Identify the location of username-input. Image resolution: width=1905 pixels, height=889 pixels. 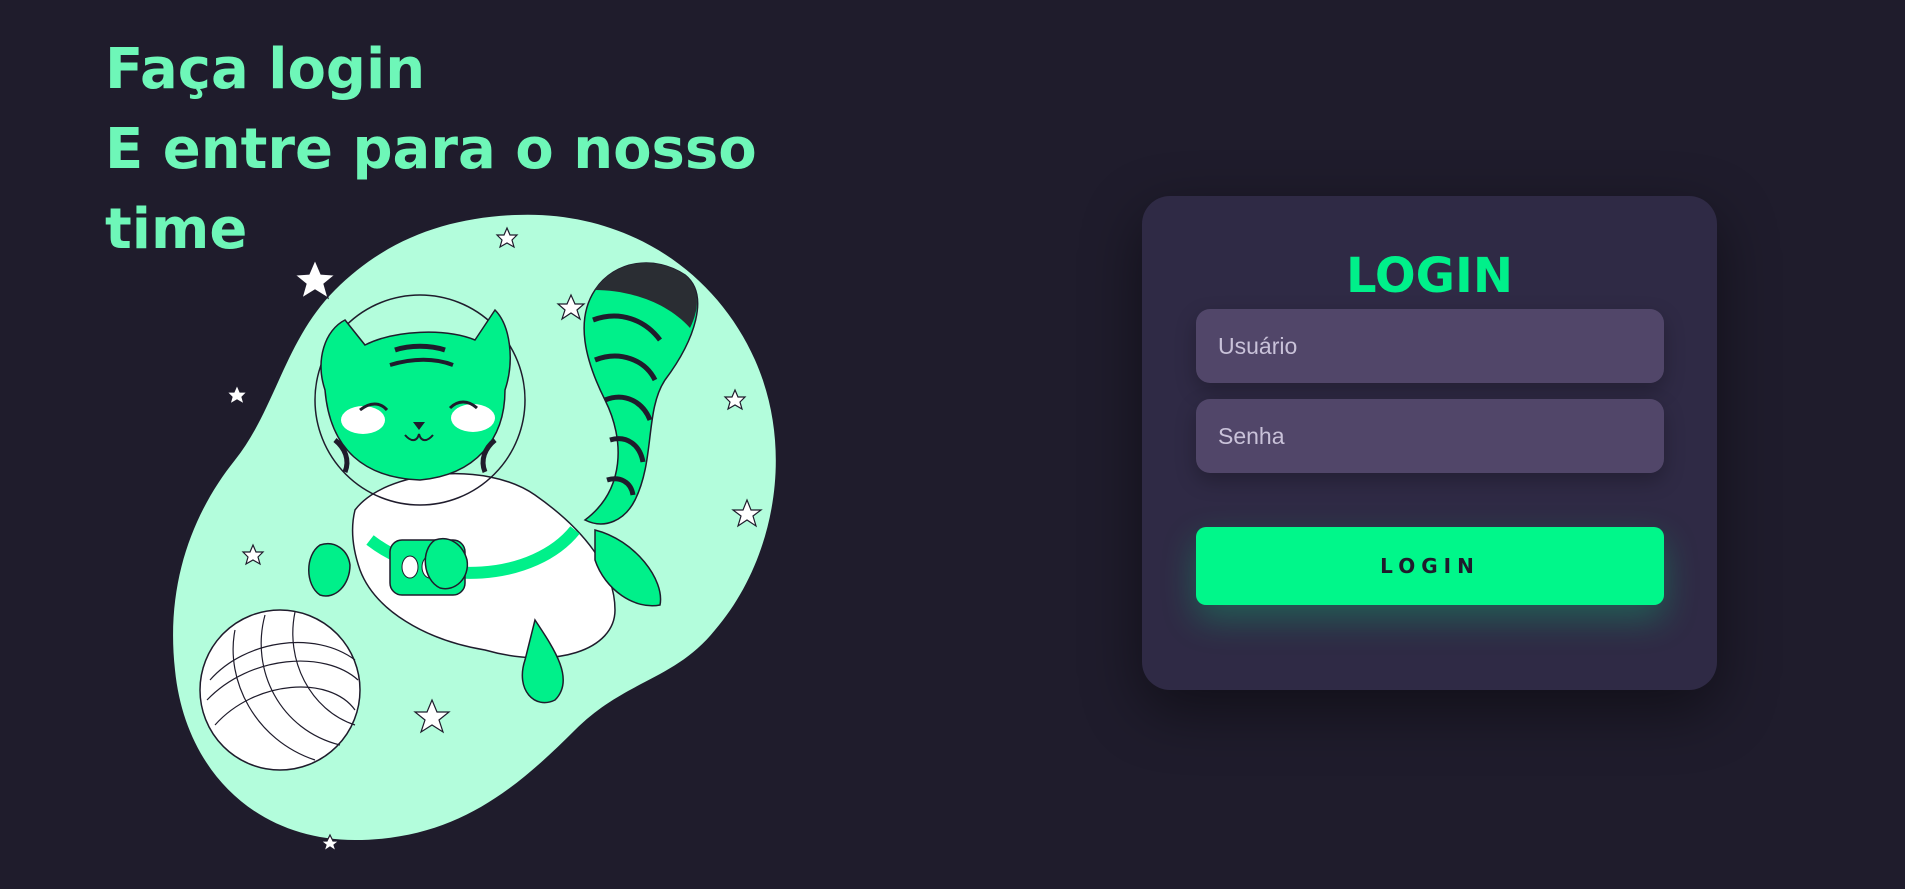
(1430, 346).